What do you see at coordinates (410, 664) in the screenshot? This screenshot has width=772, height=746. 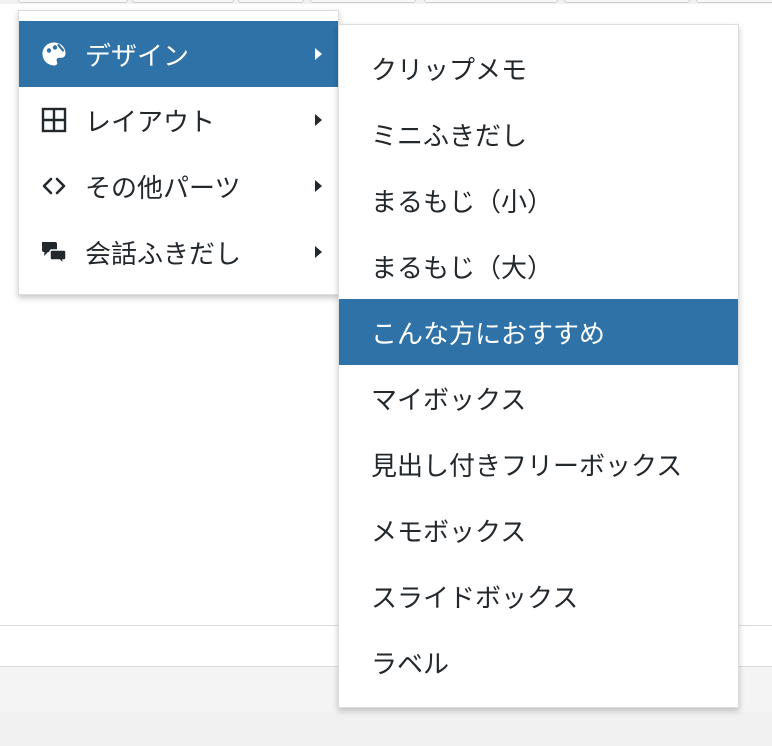 I see `submenu-item-label: ラベル` at bounding box center [410, 664].